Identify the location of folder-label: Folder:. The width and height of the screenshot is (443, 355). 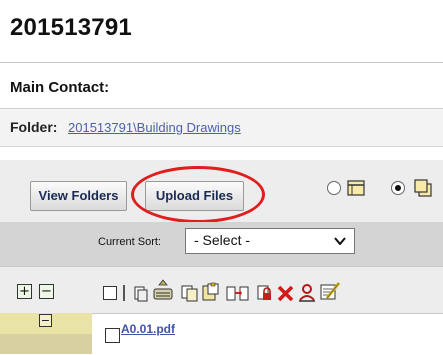
(34, 127).